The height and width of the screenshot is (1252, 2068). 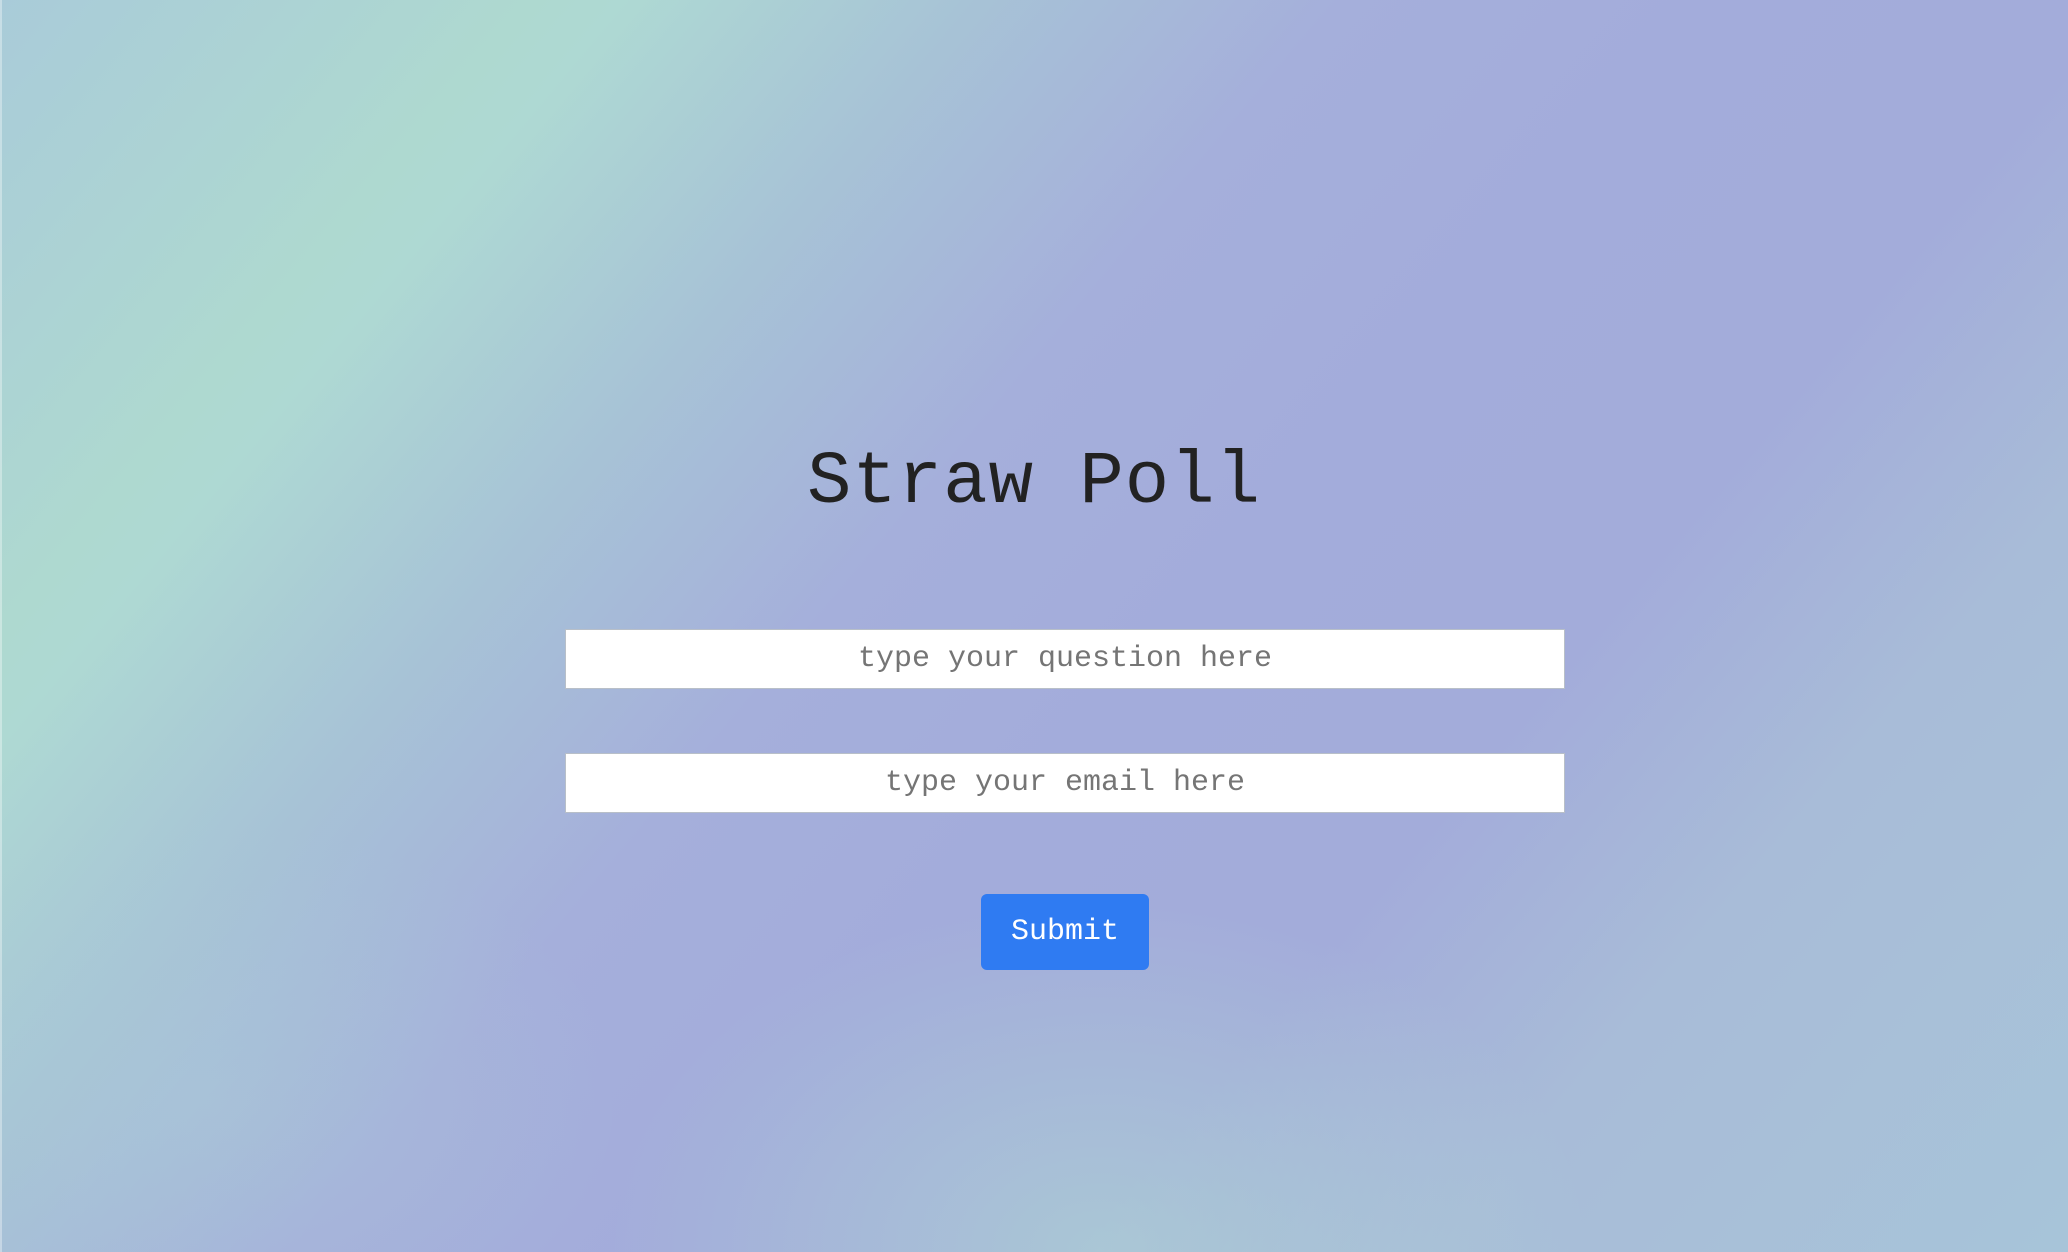 What do you see at coordinates (1065, 932) in the screenshot?
I see `submit-button: Submit` at bounding box center [1065, 932].